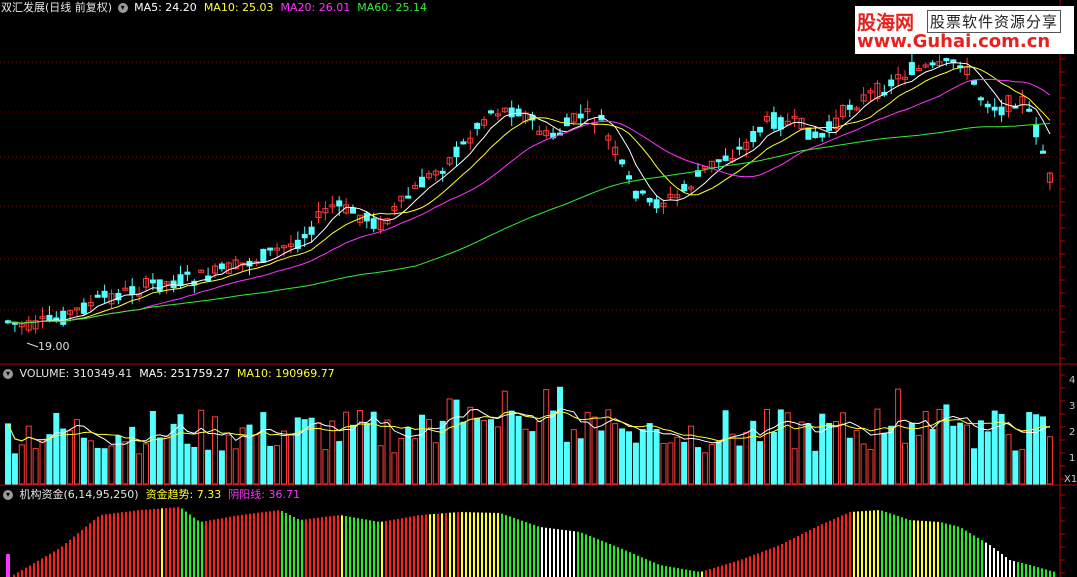 The width and height of the screenshot is (1077, 577). I want to click on settings-icon: ▾, so click(122, 7).